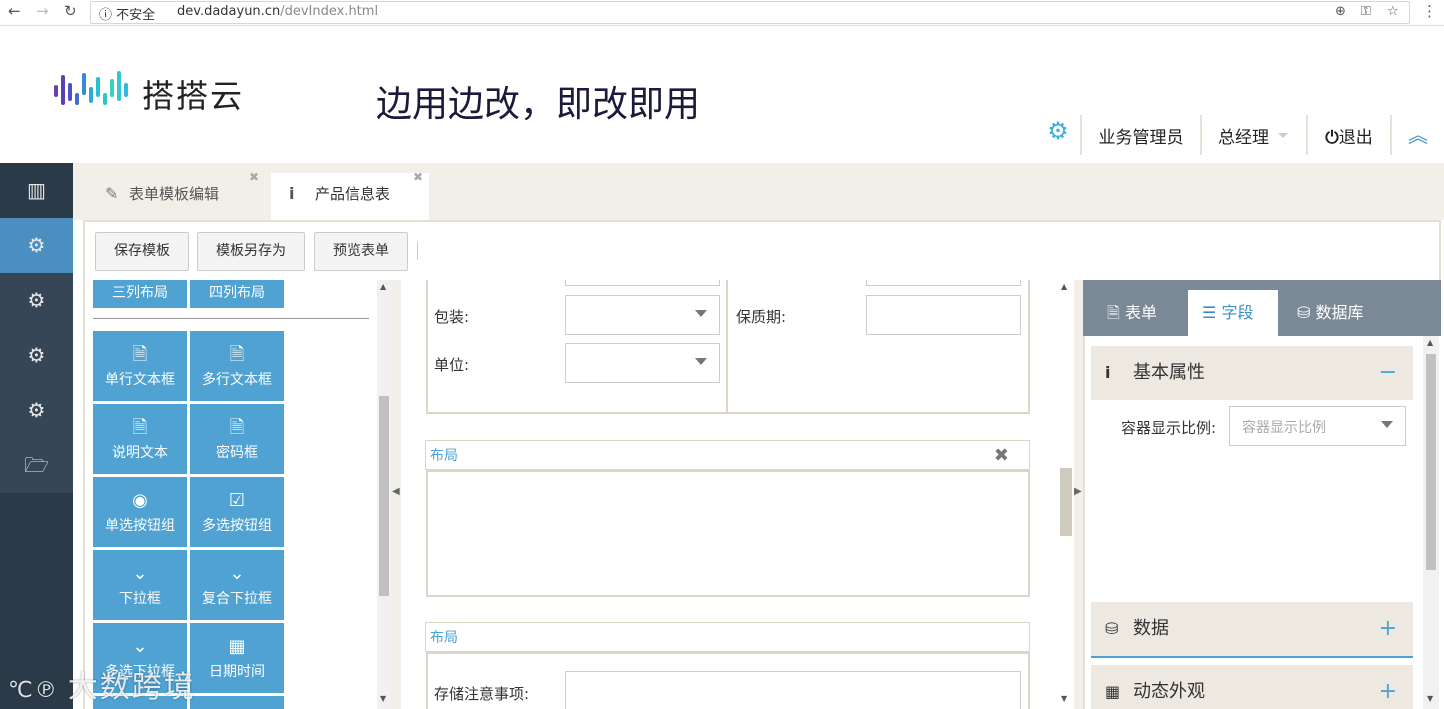 The image size is (1444, 709). What do you see at coordinates (1066, 502) in the screenshot?
I see `canvas-scroll-thumb` at bounding box center [1066, 502].